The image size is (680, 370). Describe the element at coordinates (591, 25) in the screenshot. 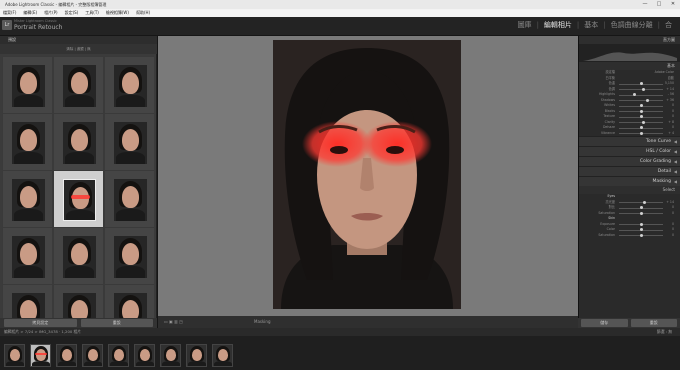

I see `module-basic: 基本` at that location.